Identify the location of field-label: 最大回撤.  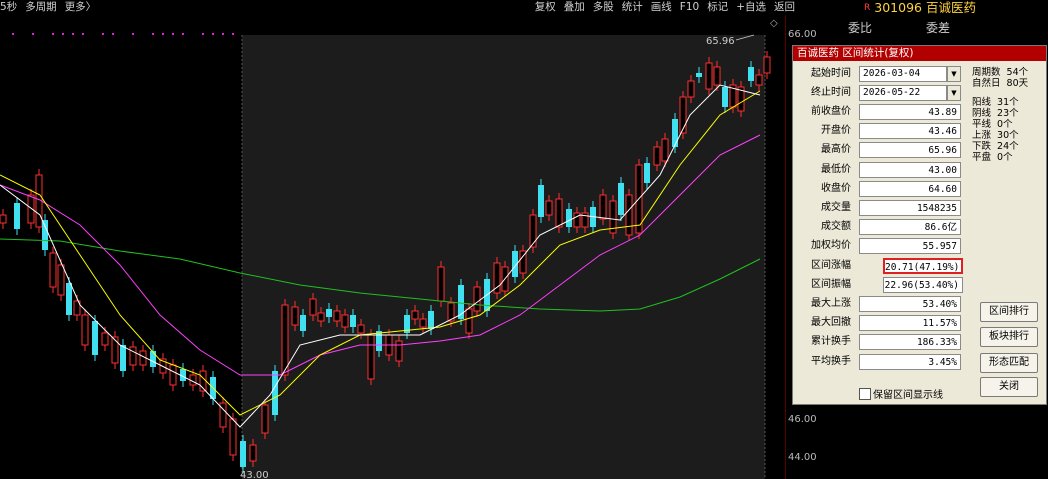
(831, 323).